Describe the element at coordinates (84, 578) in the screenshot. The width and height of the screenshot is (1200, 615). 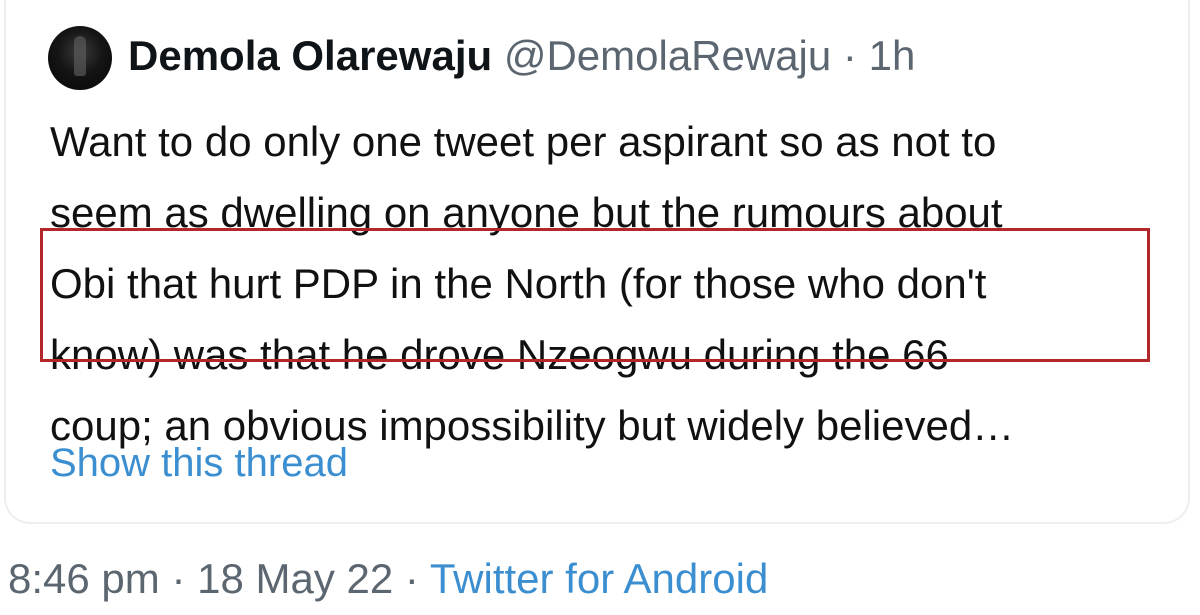
I see `tweet-time: 8:46 pm` at that location.